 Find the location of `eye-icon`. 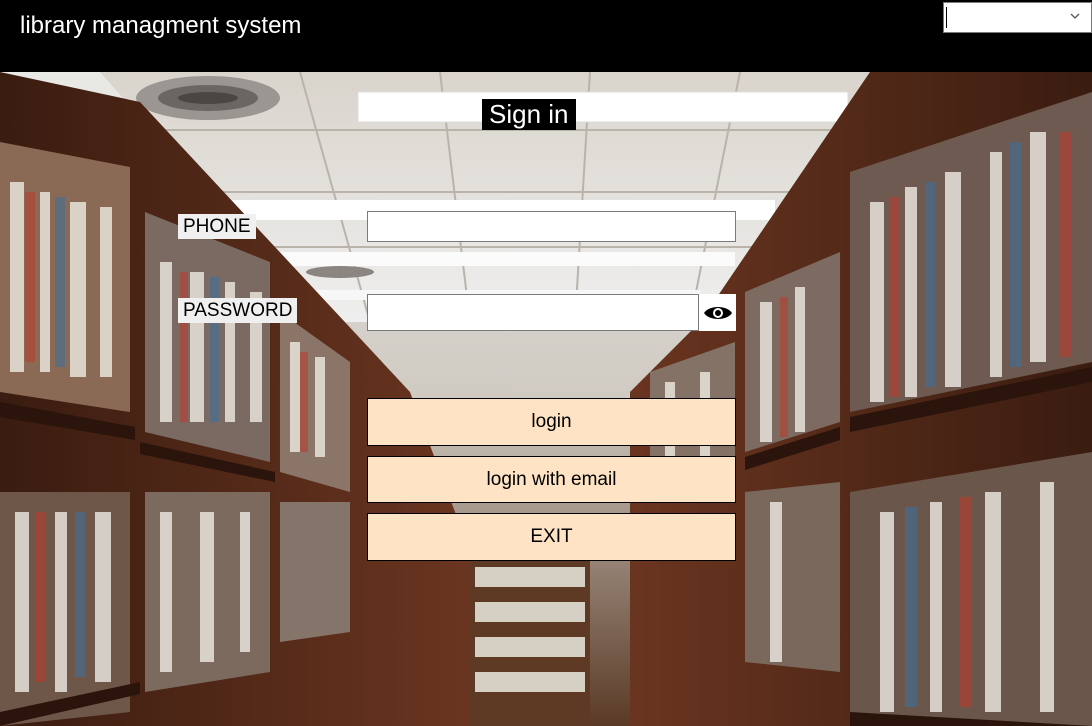

eye-icon is located at coordinates (717, 312).